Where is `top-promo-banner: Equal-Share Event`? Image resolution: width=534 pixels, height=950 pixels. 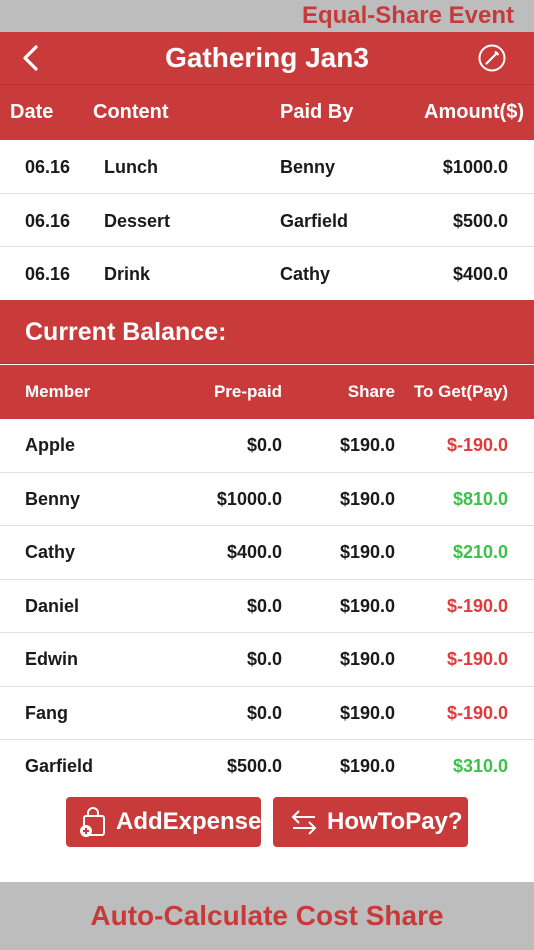
top-promo-banner: Equal-Share Event is located at coordinates (267, 16).